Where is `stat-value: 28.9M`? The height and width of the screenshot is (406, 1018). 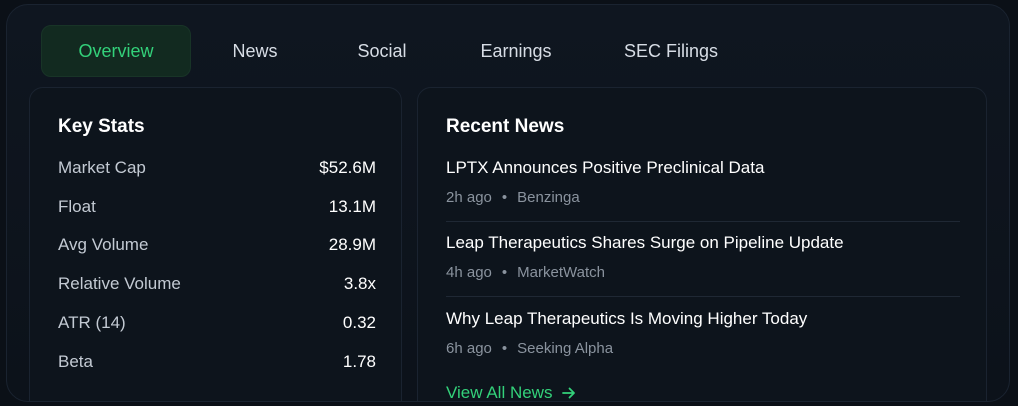 stat-value: 28.9M is located at coordinates (352, 244).